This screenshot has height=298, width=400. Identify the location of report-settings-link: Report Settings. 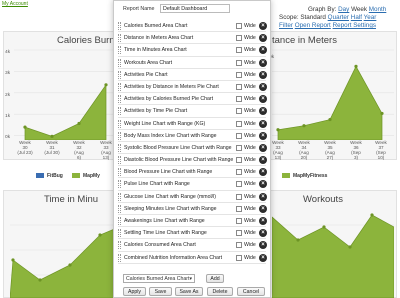
(354, 25).